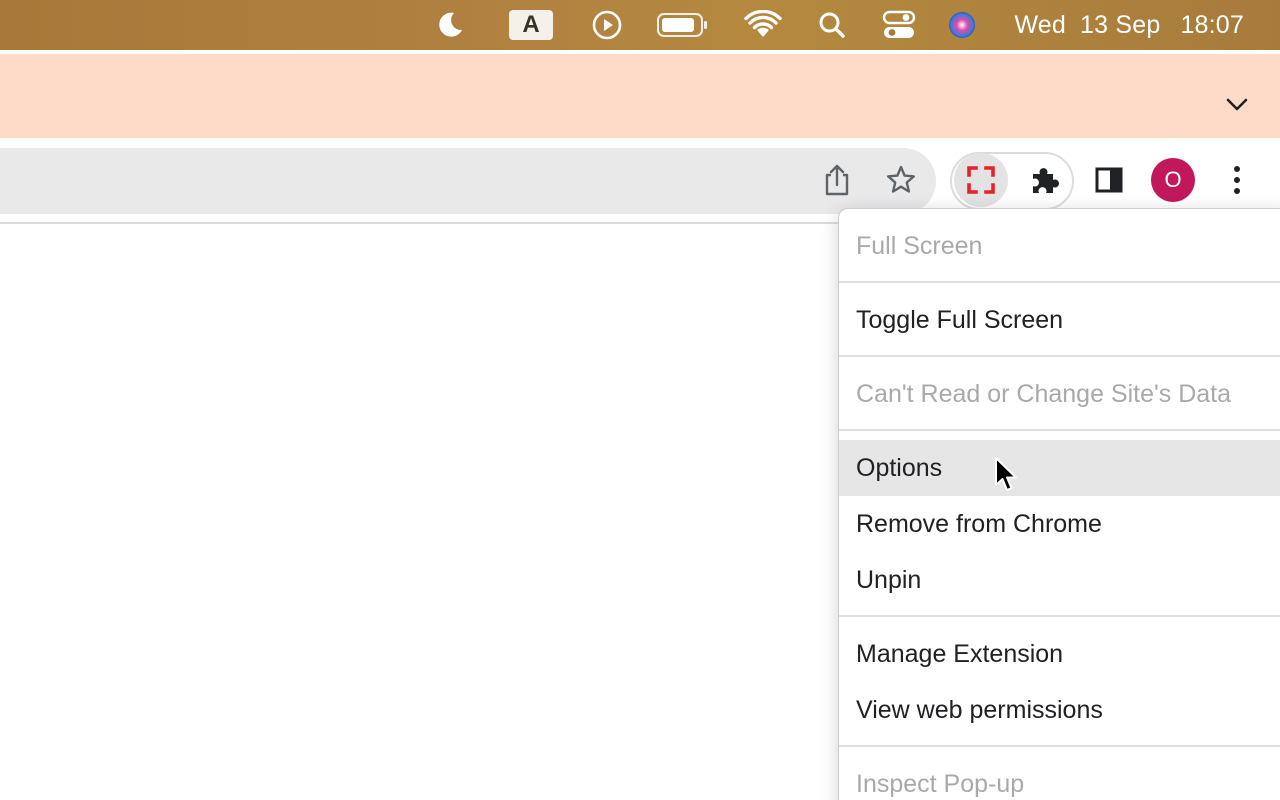 This screenshot has height=800, width=1280. What do you see at coordinates (607, 25) in the screenshot?
I see `play-circle-icon` at bounding box center [607, 25].